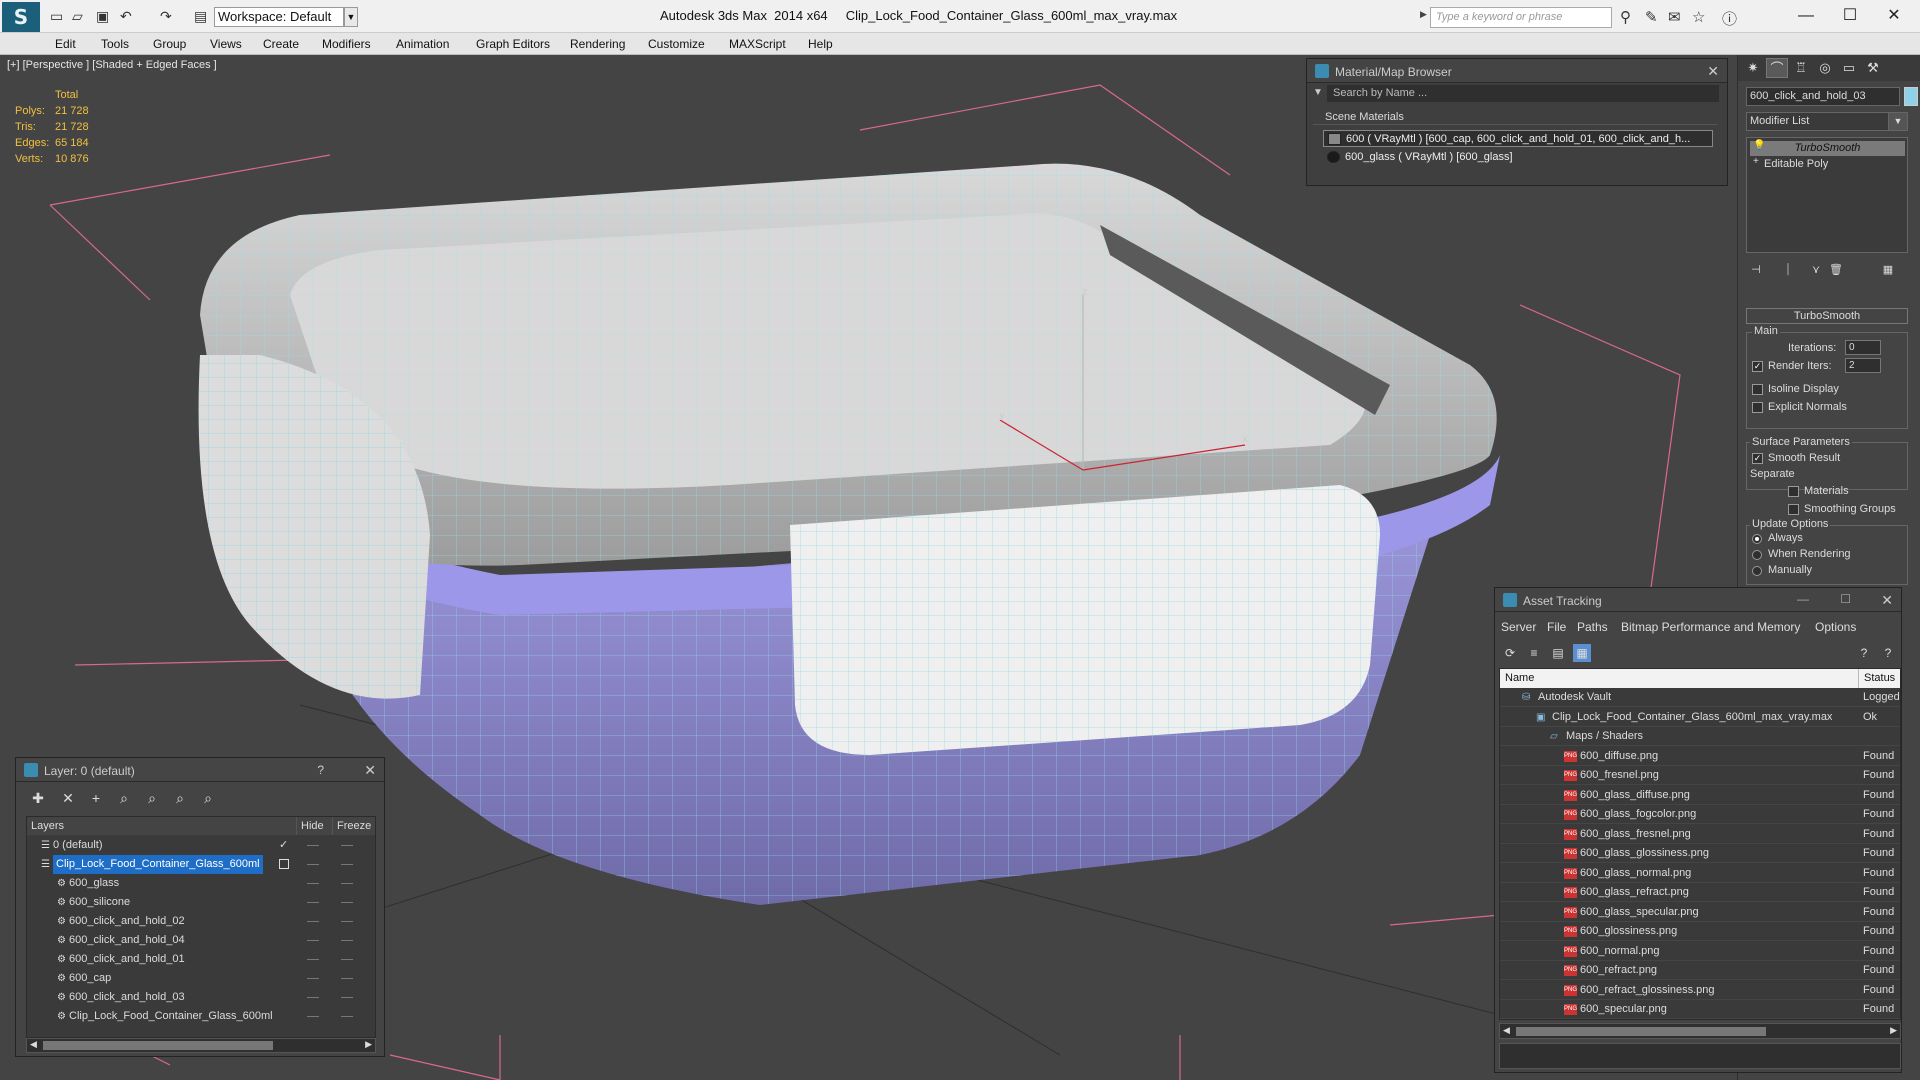  What do you see at coordinates (1700, 834) in the screenshot?
I see `asset-row: PNG 600_glass_fresnel.png Found` at bounding box center [1700, 834].